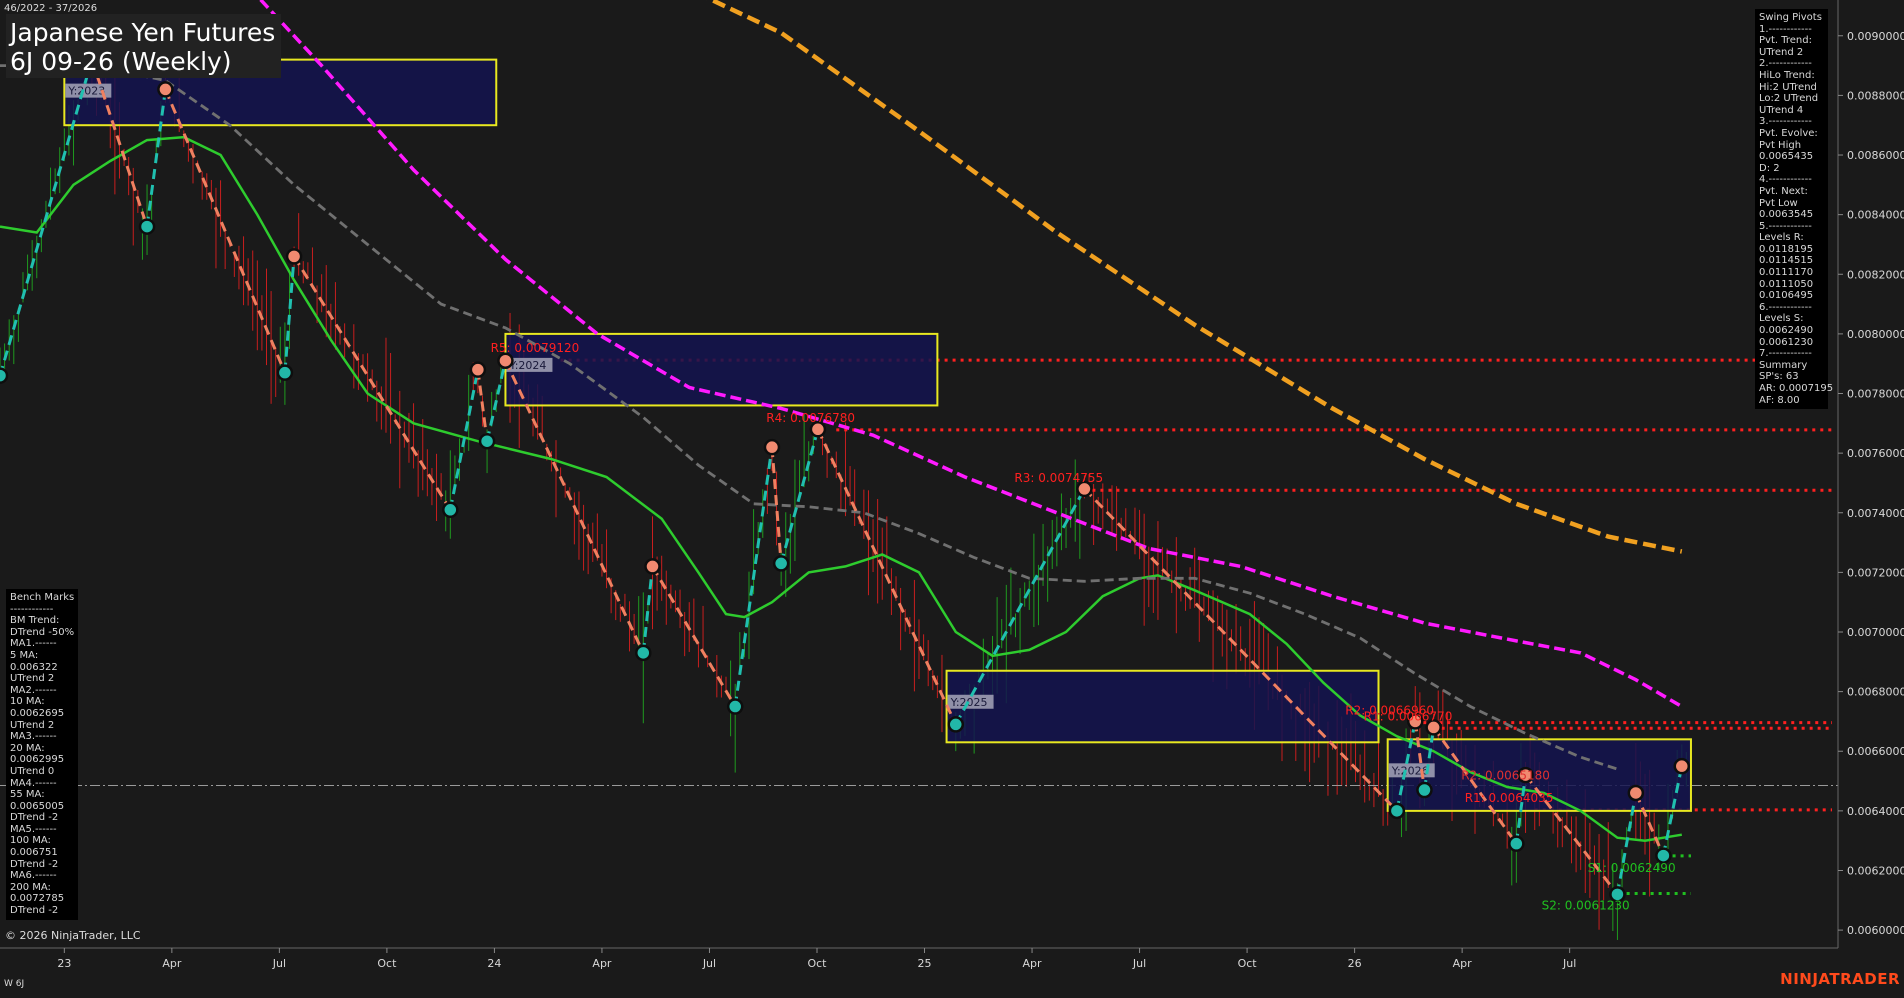 This screenshot has width=1904, height=998. I want to click on panel-line: 0.0065435, so click(1786, 157).